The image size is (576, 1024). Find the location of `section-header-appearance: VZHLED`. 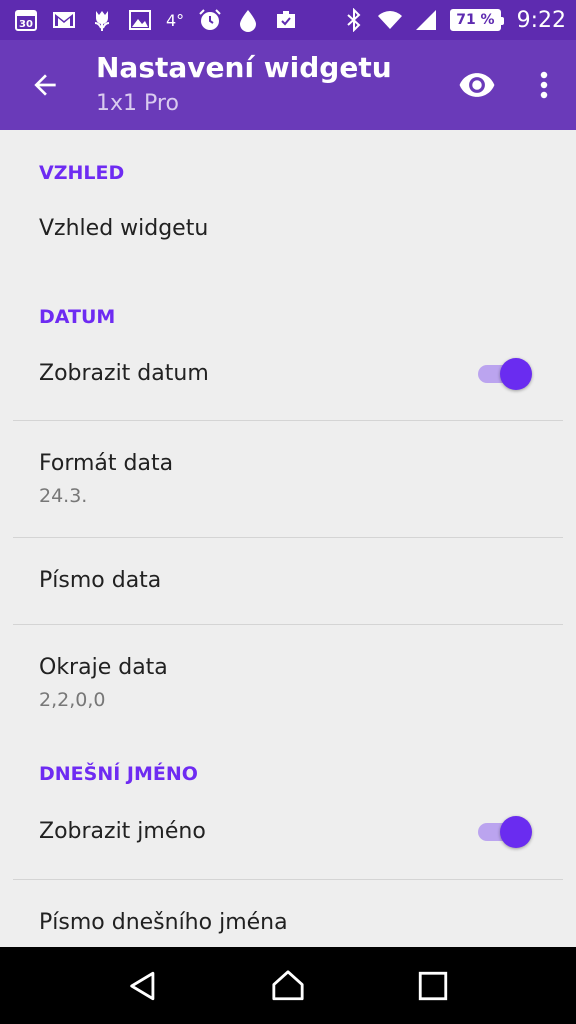

section-header-appearance: VZHLED is located at coordinates (82, 173).